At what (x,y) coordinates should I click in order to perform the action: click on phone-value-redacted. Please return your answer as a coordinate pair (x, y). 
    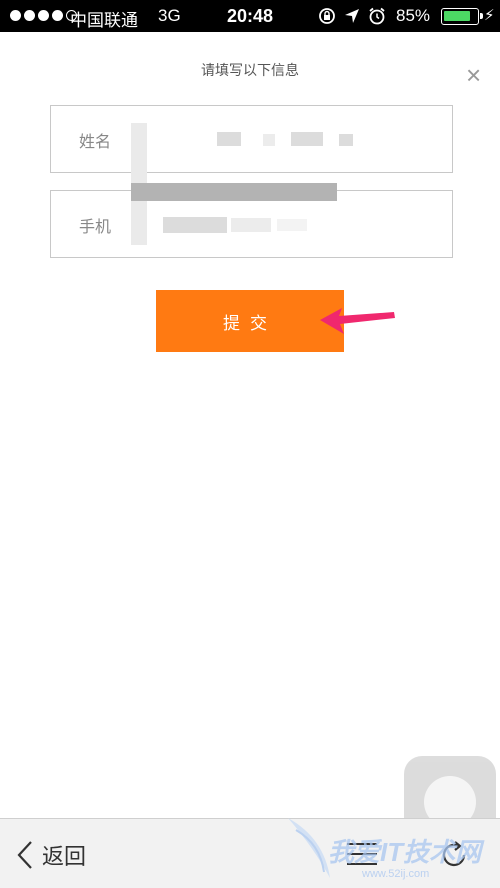
    Looking at the image, I should click on (267, 224).